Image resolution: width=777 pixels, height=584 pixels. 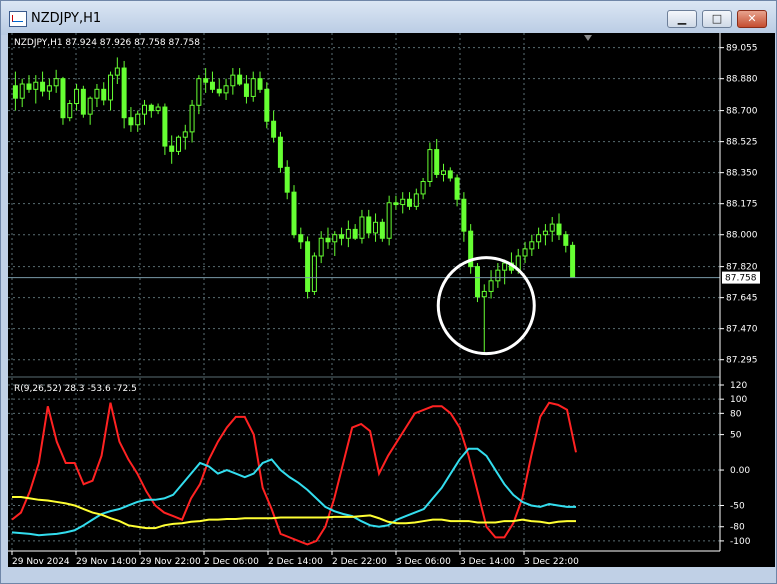 I want to click on indicator-tick-label: -80, so click(x=737, y=528).